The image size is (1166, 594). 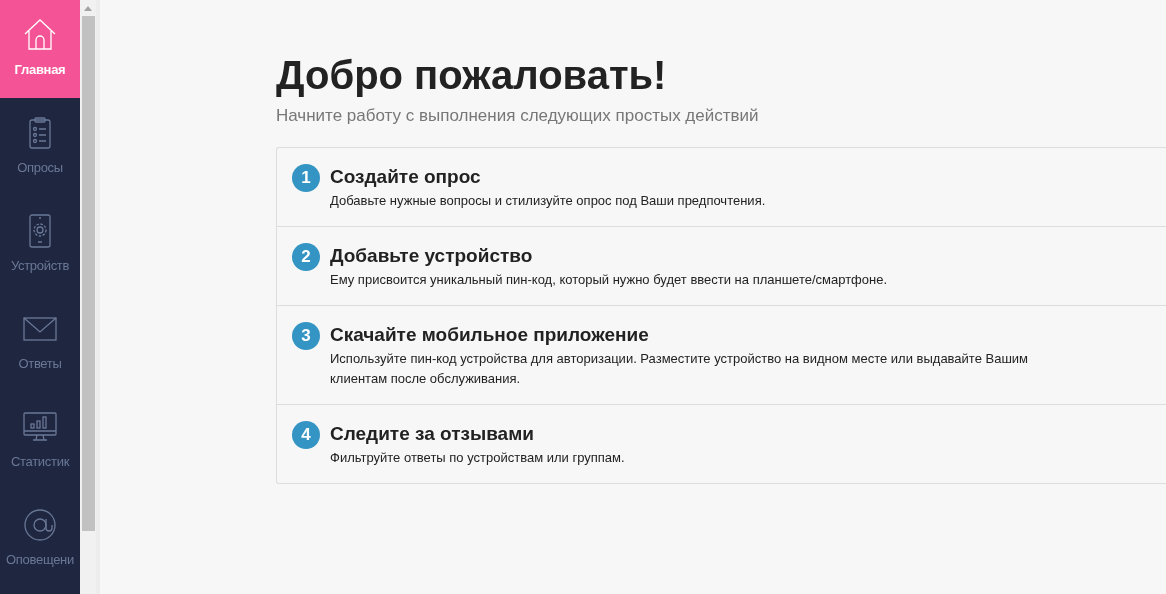 What do you see at coordinates (40, 245) in the screenshot?
I see `nav-item: Устройств` at bounding box center [40, 245].